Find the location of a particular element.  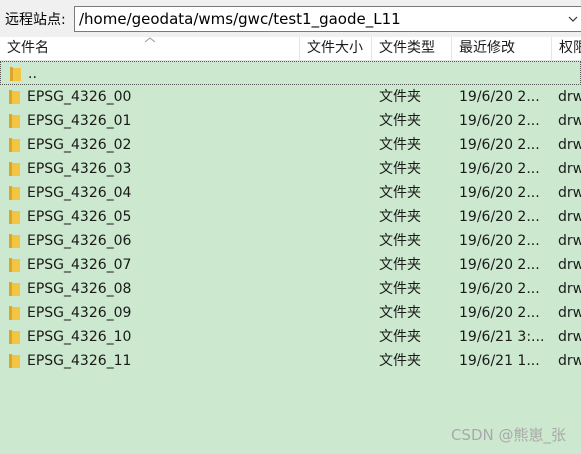

file-name: EPSG_4326_01 is located at coordinates (79, 121).